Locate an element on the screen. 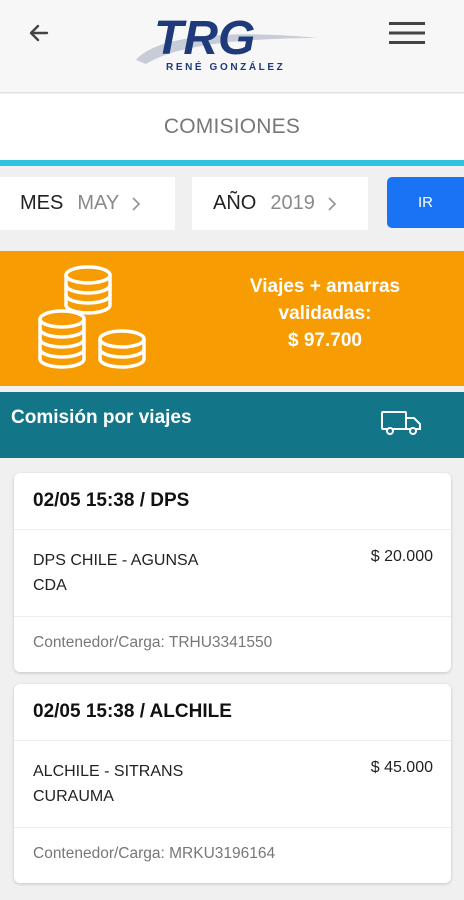  trip-route: ALCHILE - SITRANS CURAUMA is located at coordinates (108, 784).